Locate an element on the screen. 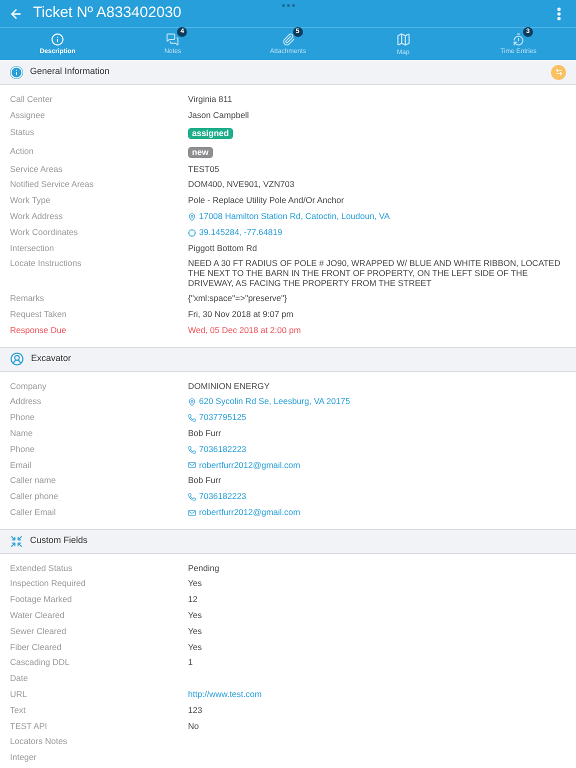 The image size is (576, 768). status-badge: assigned is located at coordinates (210, 133).